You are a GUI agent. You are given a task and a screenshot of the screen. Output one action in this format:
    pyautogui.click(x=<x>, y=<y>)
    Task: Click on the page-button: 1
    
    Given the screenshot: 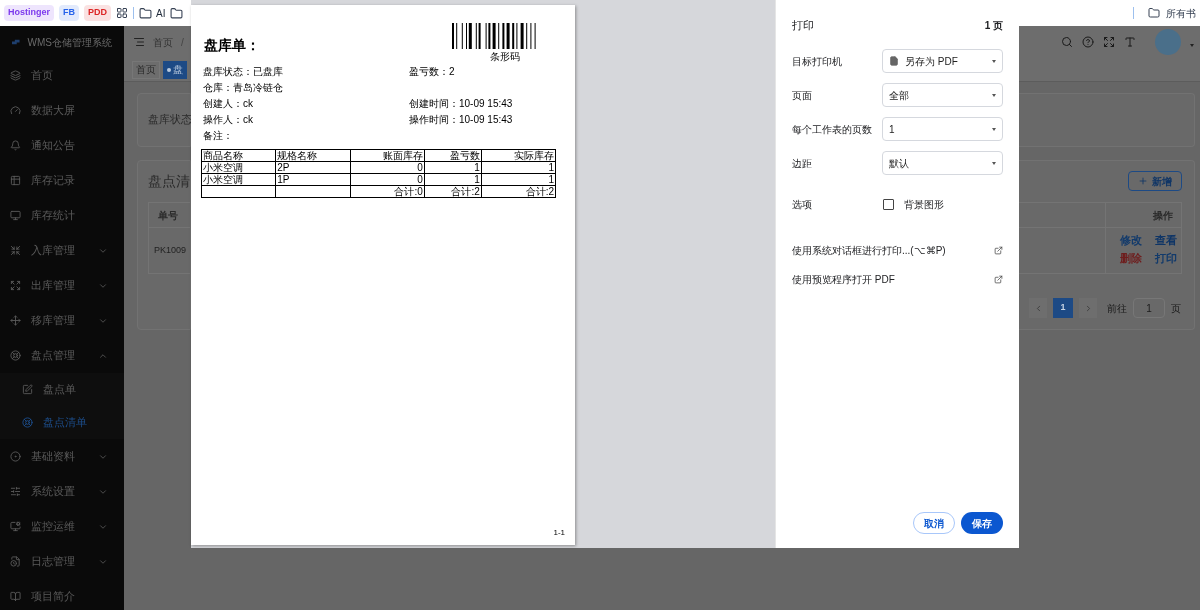 What is the action you would take?
    pyautogui.click(x=1063, y=308)
    